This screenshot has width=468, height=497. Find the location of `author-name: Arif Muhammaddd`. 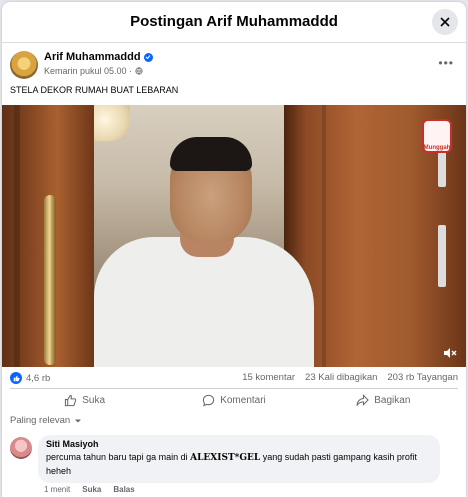

author-name: Arif Muhammaddd is located at coordinates (92, 57).